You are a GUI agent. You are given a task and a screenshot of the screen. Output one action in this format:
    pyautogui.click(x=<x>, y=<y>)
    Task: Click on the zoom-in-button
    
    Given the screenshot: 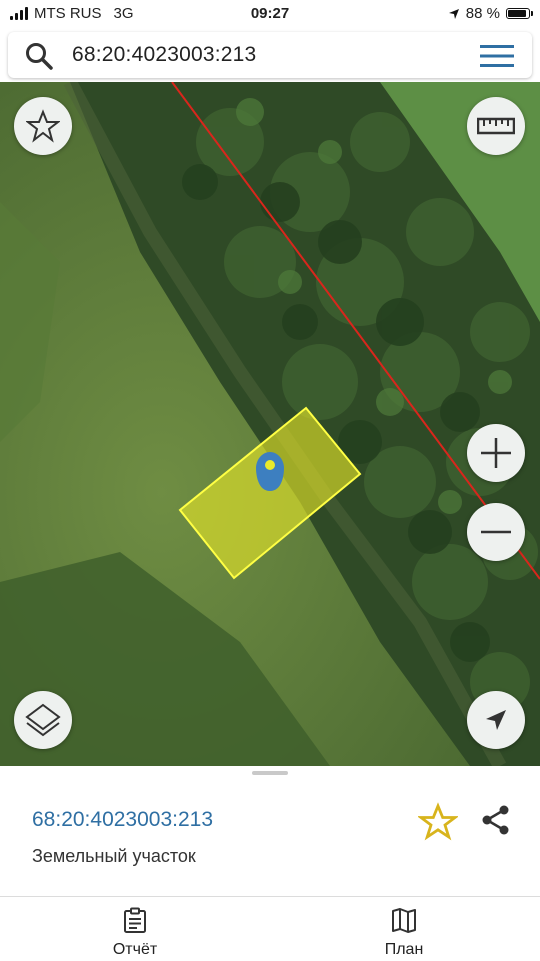 What is the action you would take?
    pyautogui.click(x=496, y=453)
    